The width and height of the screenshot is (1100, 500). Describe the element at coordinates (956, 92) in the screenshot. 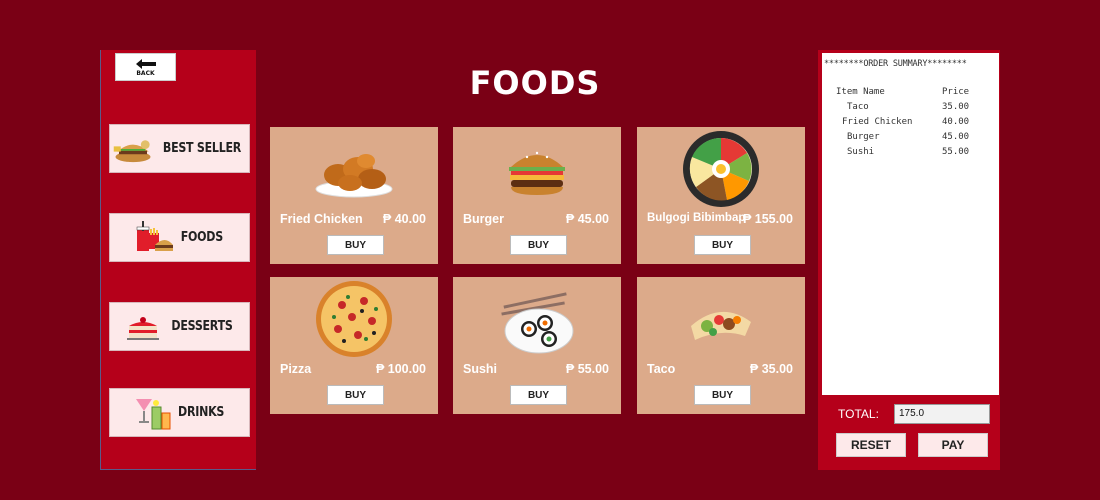

I see `column-header-price: Price` at that location.